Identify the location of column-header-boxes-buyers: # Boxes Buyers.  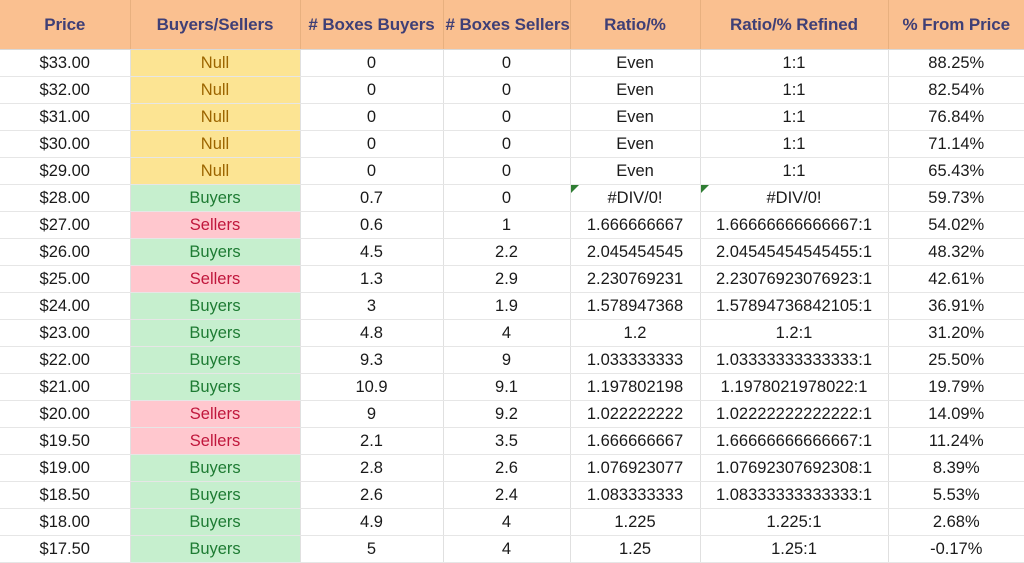
(372, 25).